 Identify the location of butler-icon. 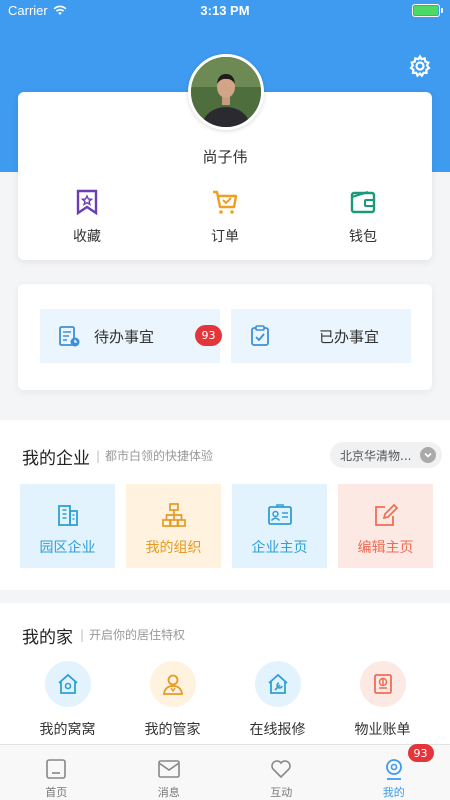
(172, 684).